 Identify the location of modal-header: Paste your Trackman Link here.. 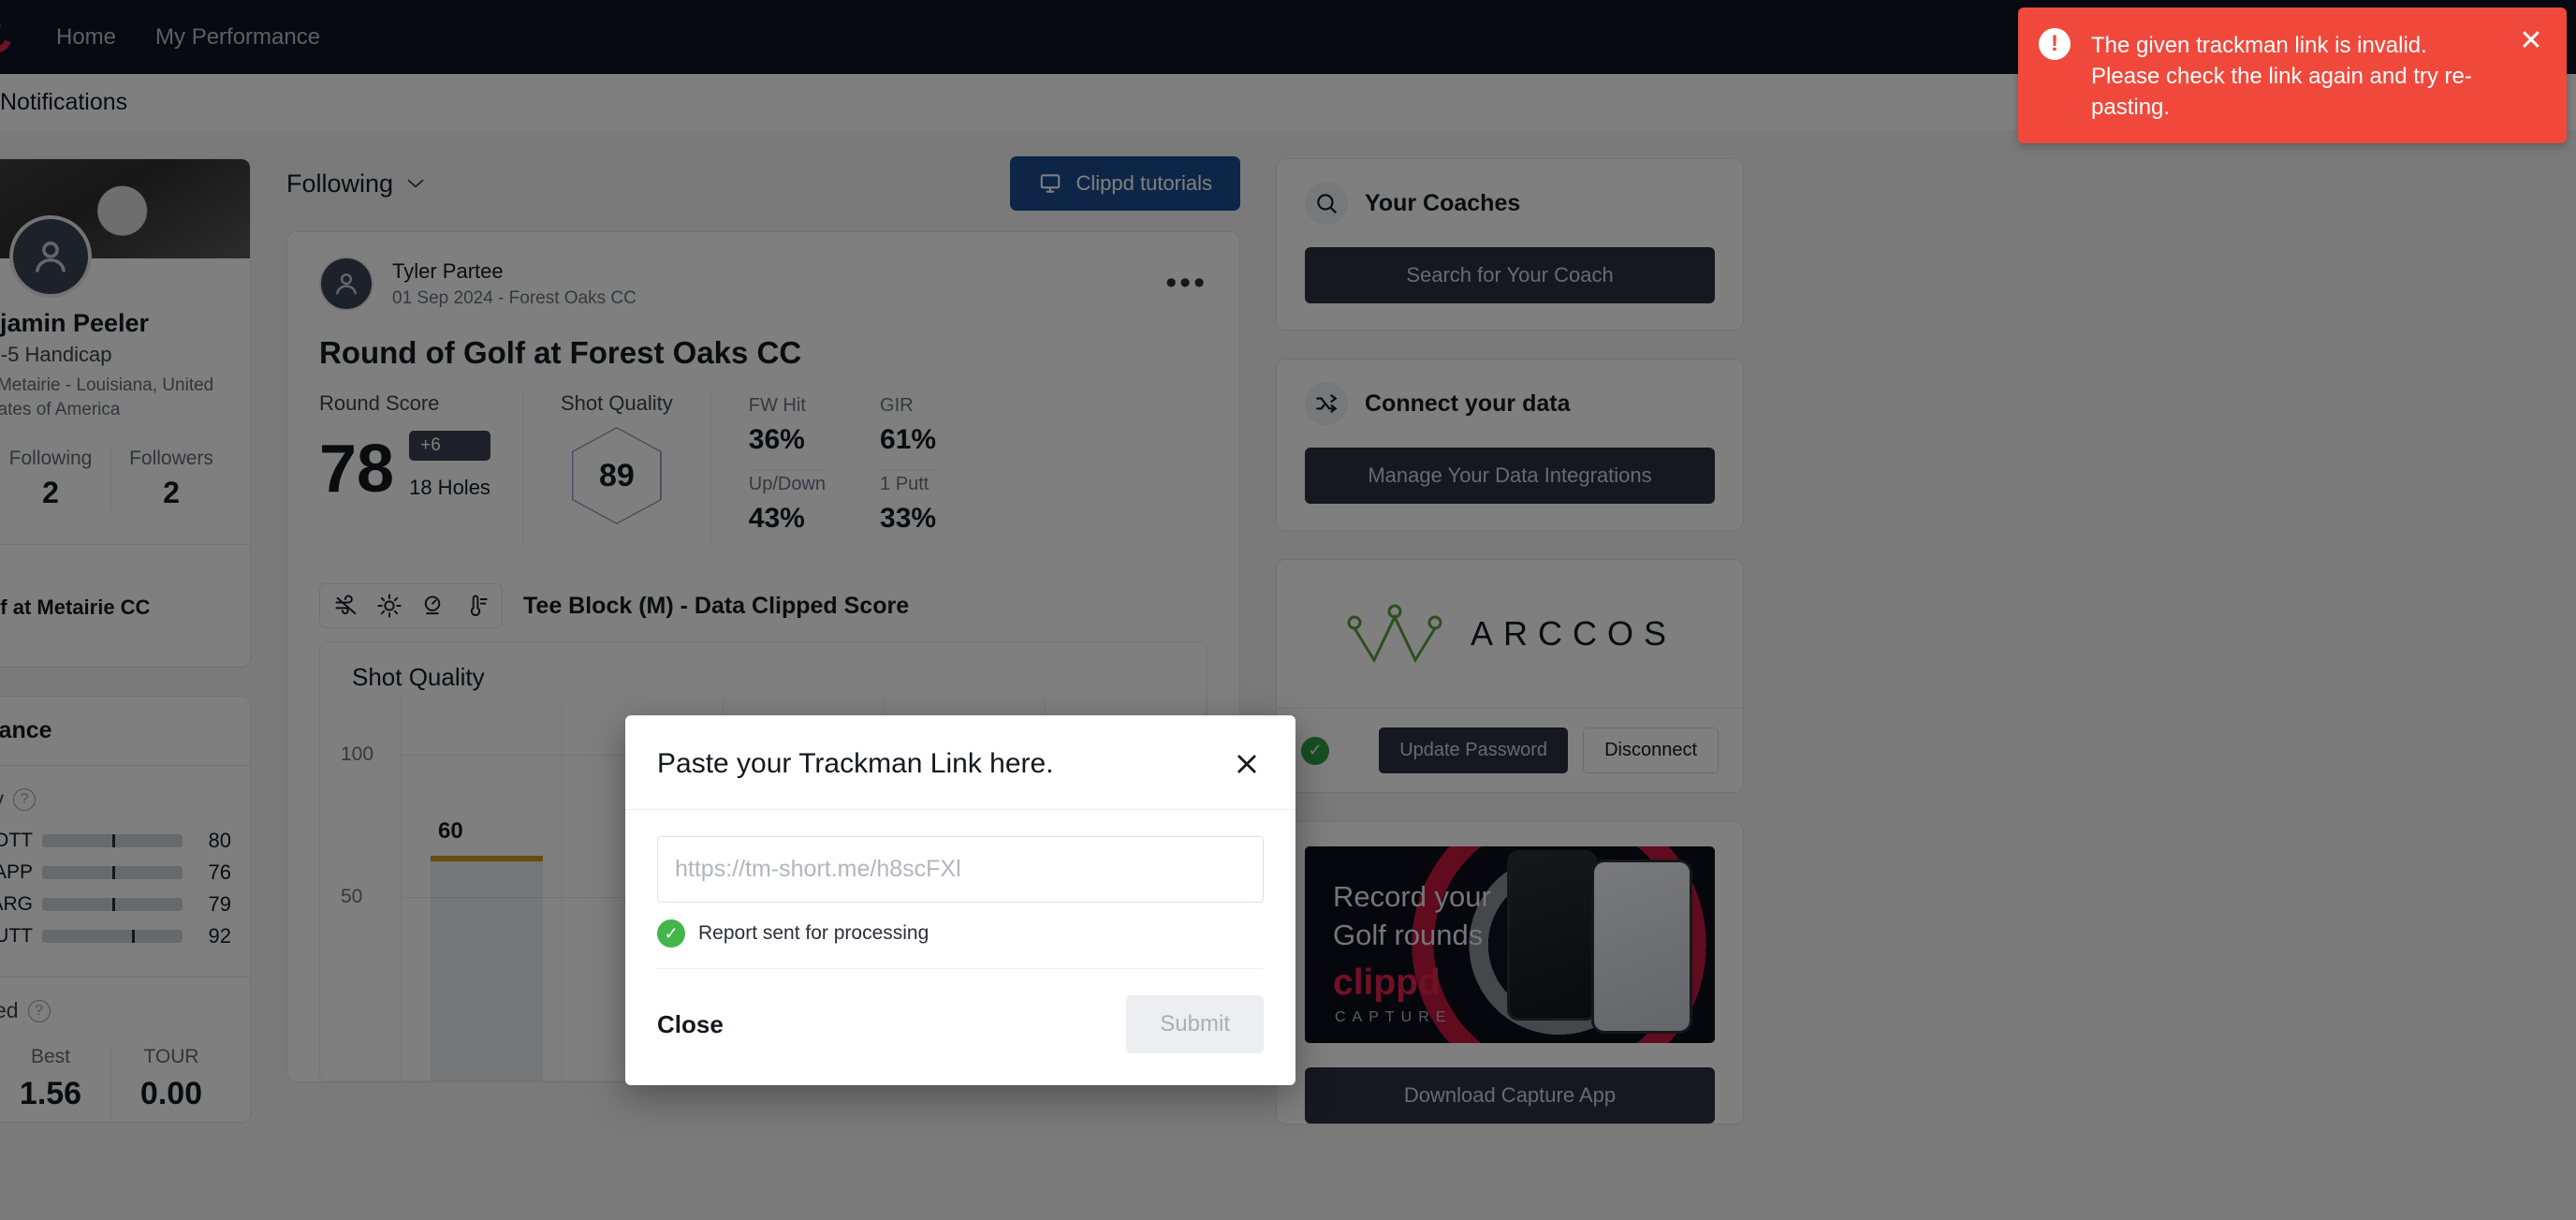
(960, 762).